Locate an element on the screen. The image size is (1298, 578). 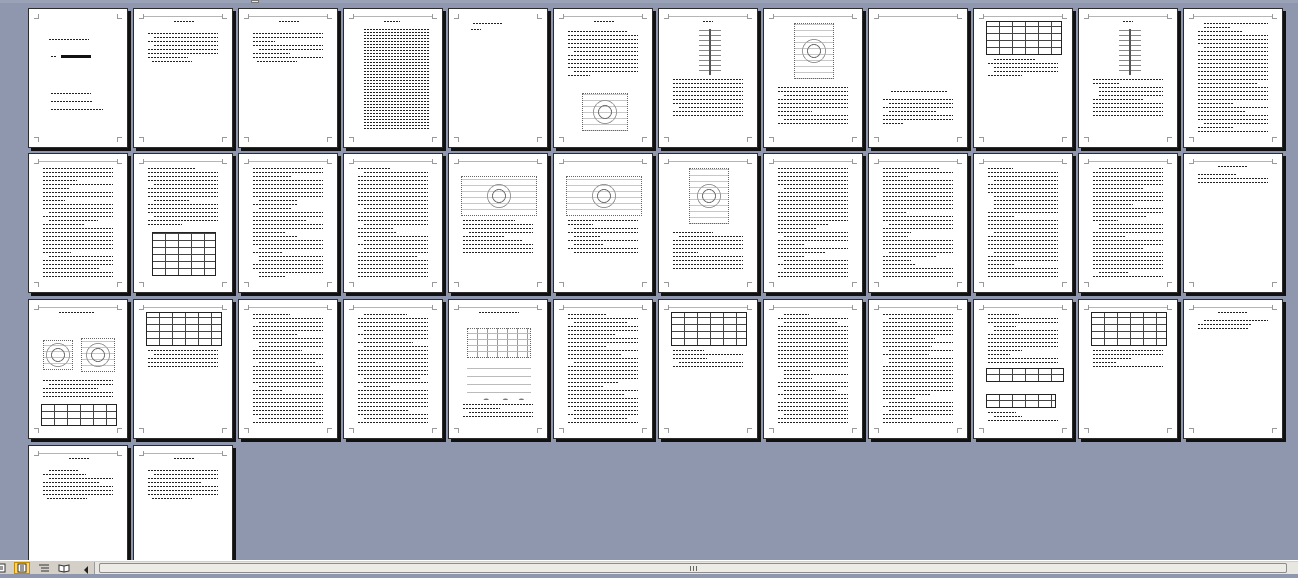
reading-view-button is located at coordinates (64, 568).